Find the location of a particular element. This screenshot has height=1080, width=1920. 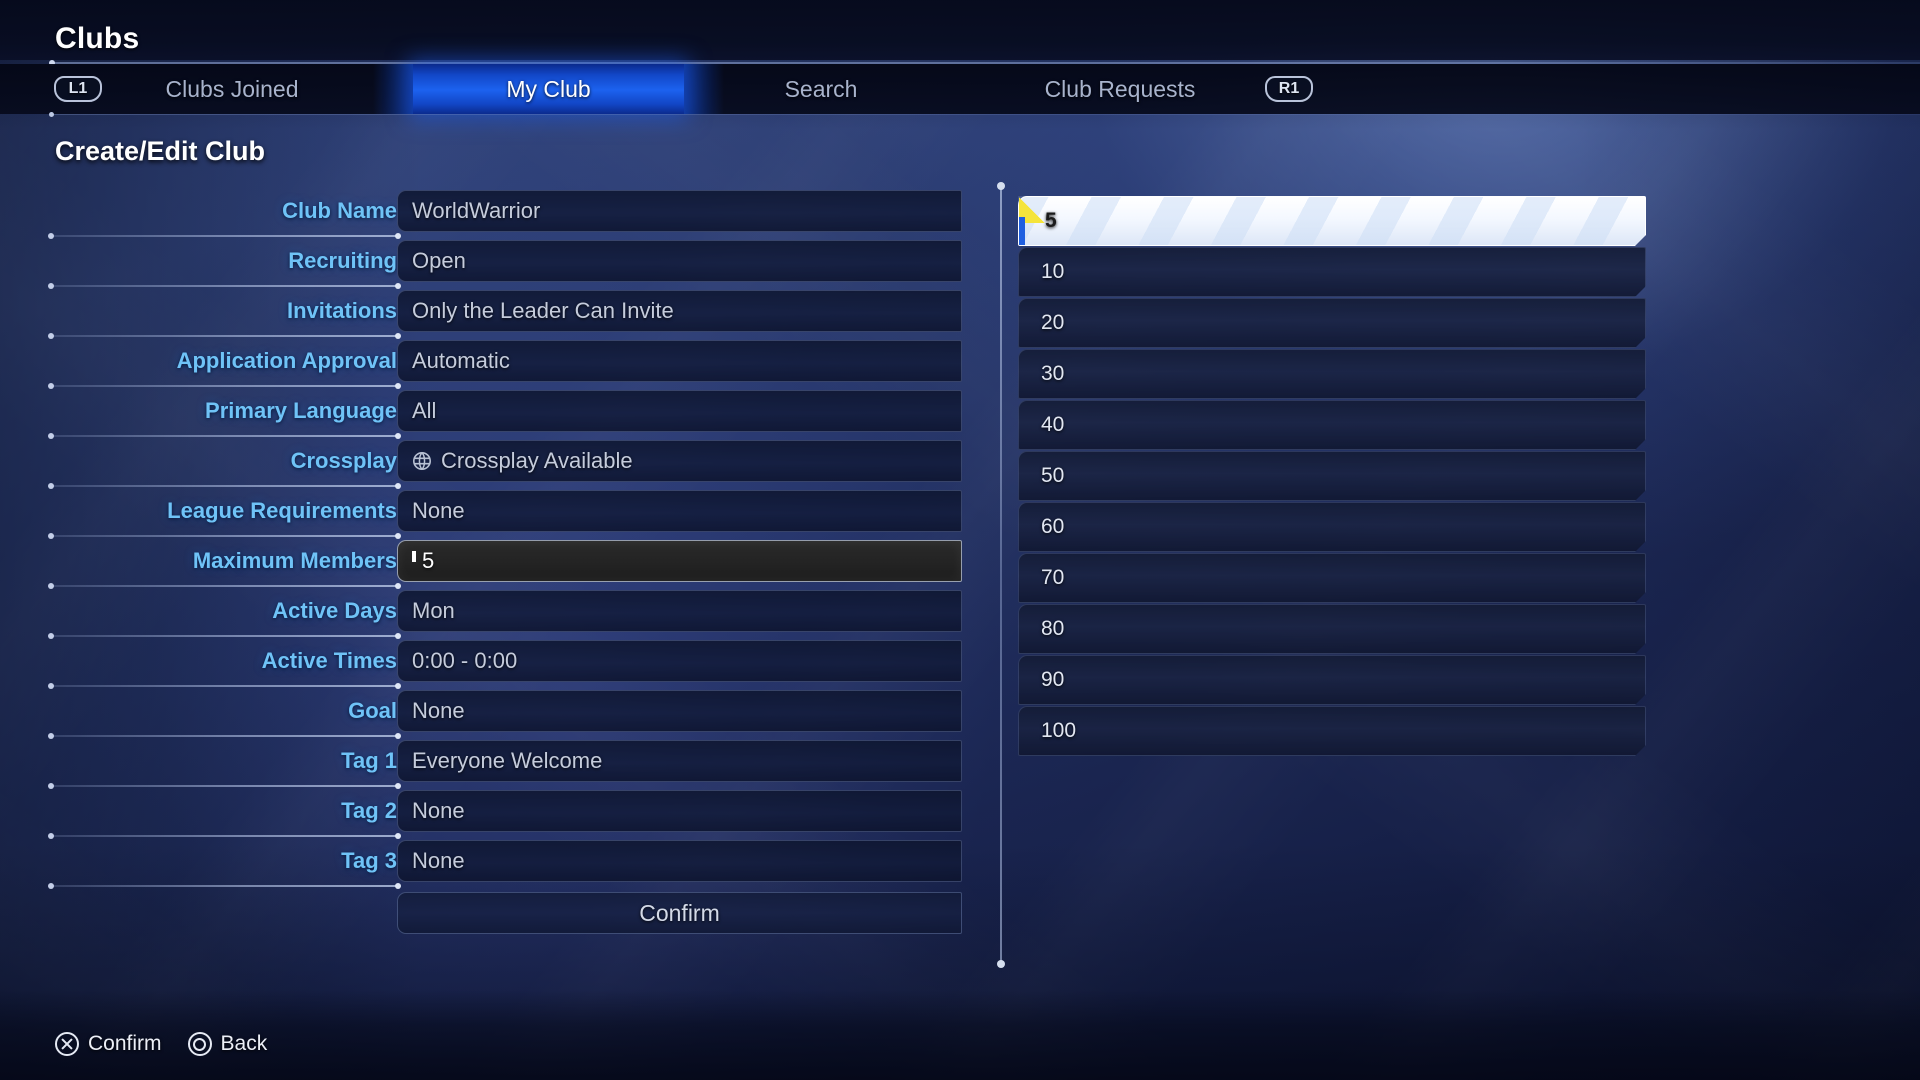

form-row-label: Maximum Members is located at coordinates (294, 560).